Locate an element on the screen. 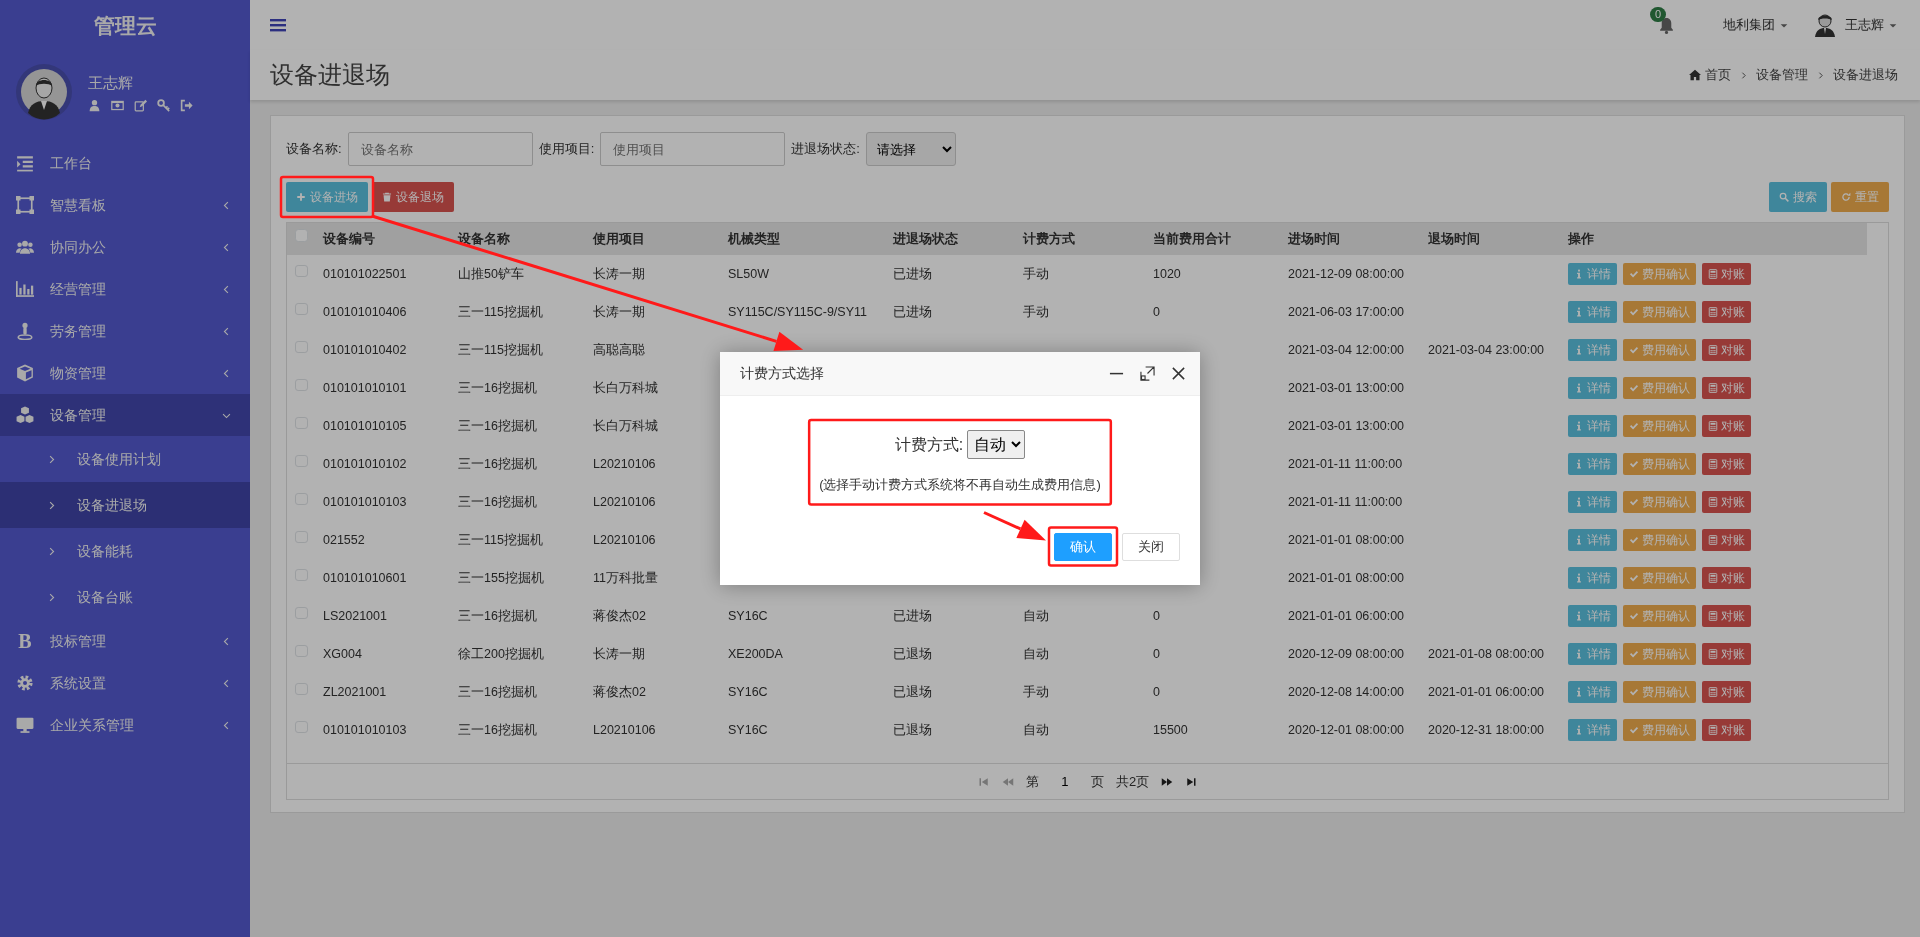 This screenshot has width=1920, height=937. home-icon is located at coordinates (1695, 75).